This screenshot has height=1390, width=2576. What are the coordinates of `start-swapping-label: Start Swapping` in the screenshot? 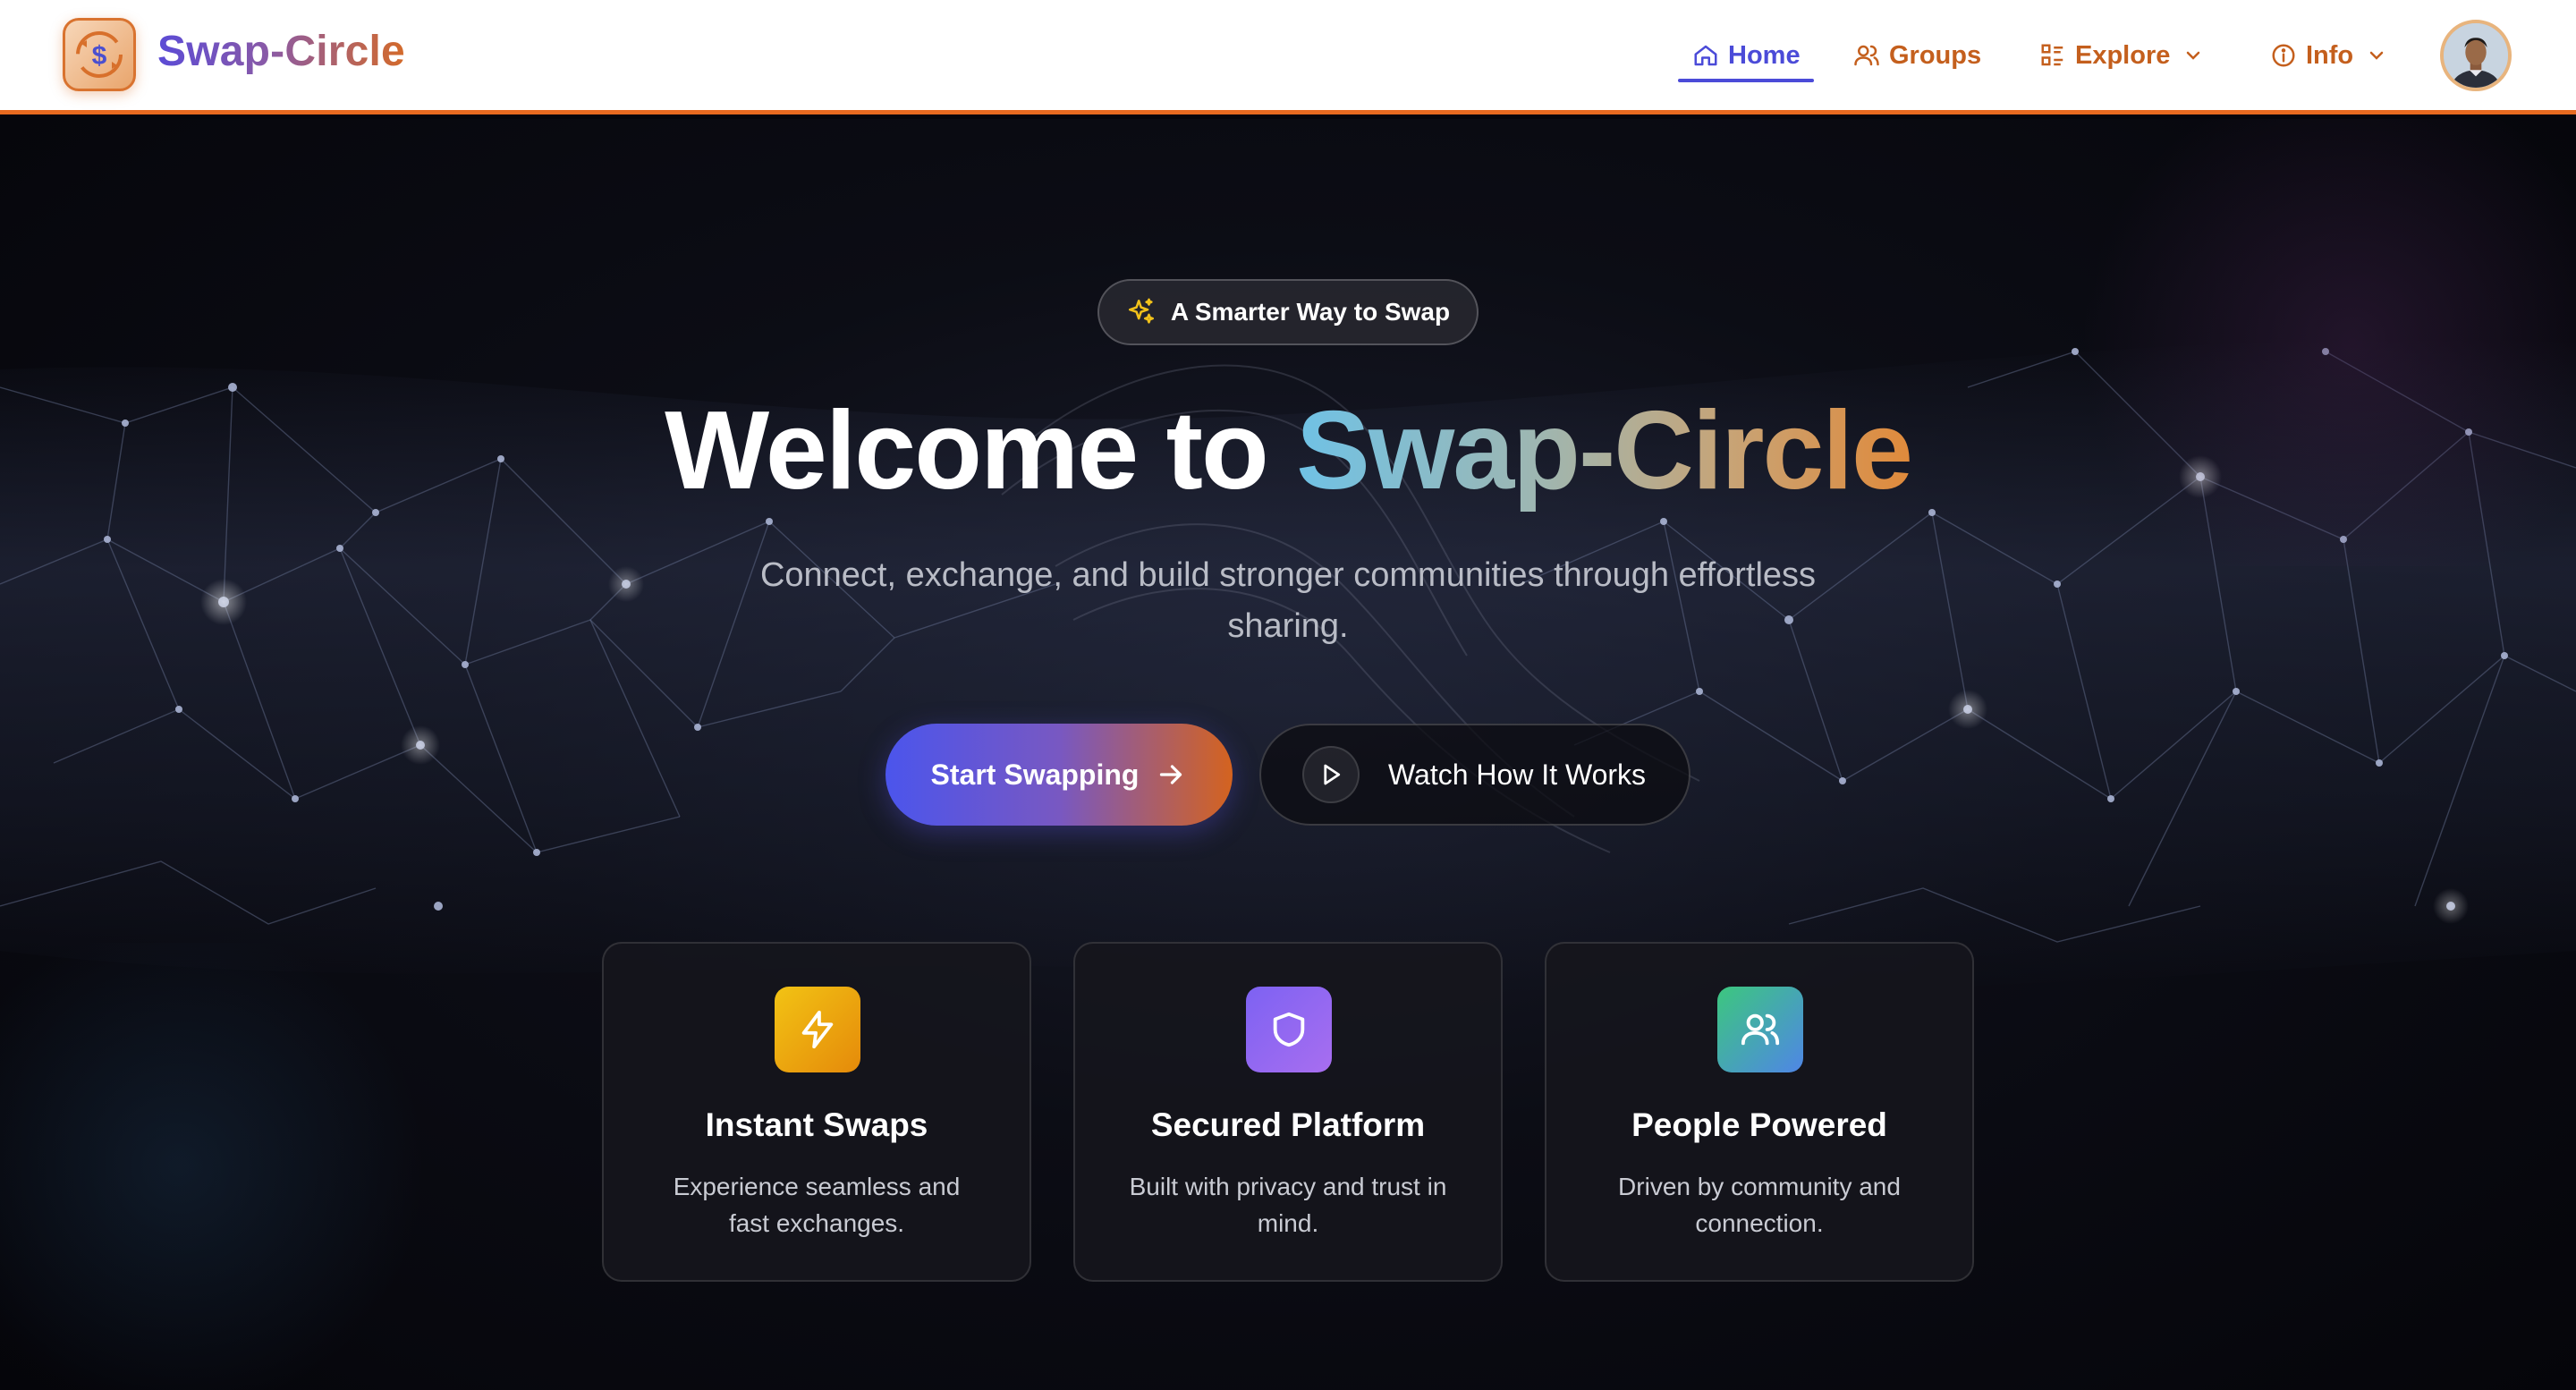 It's located at (1035, 774).